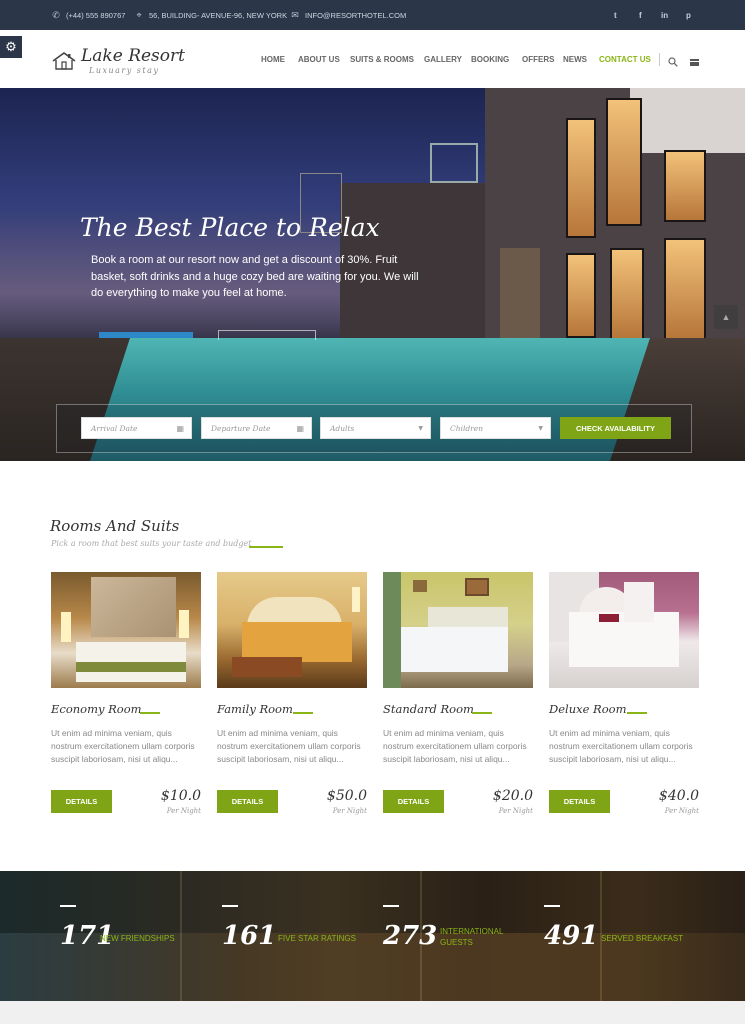 Image resolution: width=745 pixels, height=1024 pixels. Describe the element at coordinates (96, 15) in the screenshot. I see `phone-text: (+44) 555 890767` at that location.